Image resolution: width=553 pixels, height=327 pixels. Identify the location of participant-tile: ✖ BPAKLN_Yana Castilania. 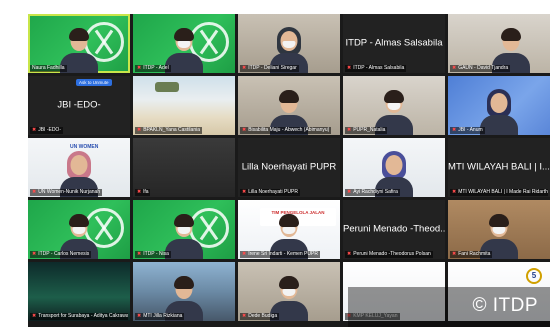
(184, 105).